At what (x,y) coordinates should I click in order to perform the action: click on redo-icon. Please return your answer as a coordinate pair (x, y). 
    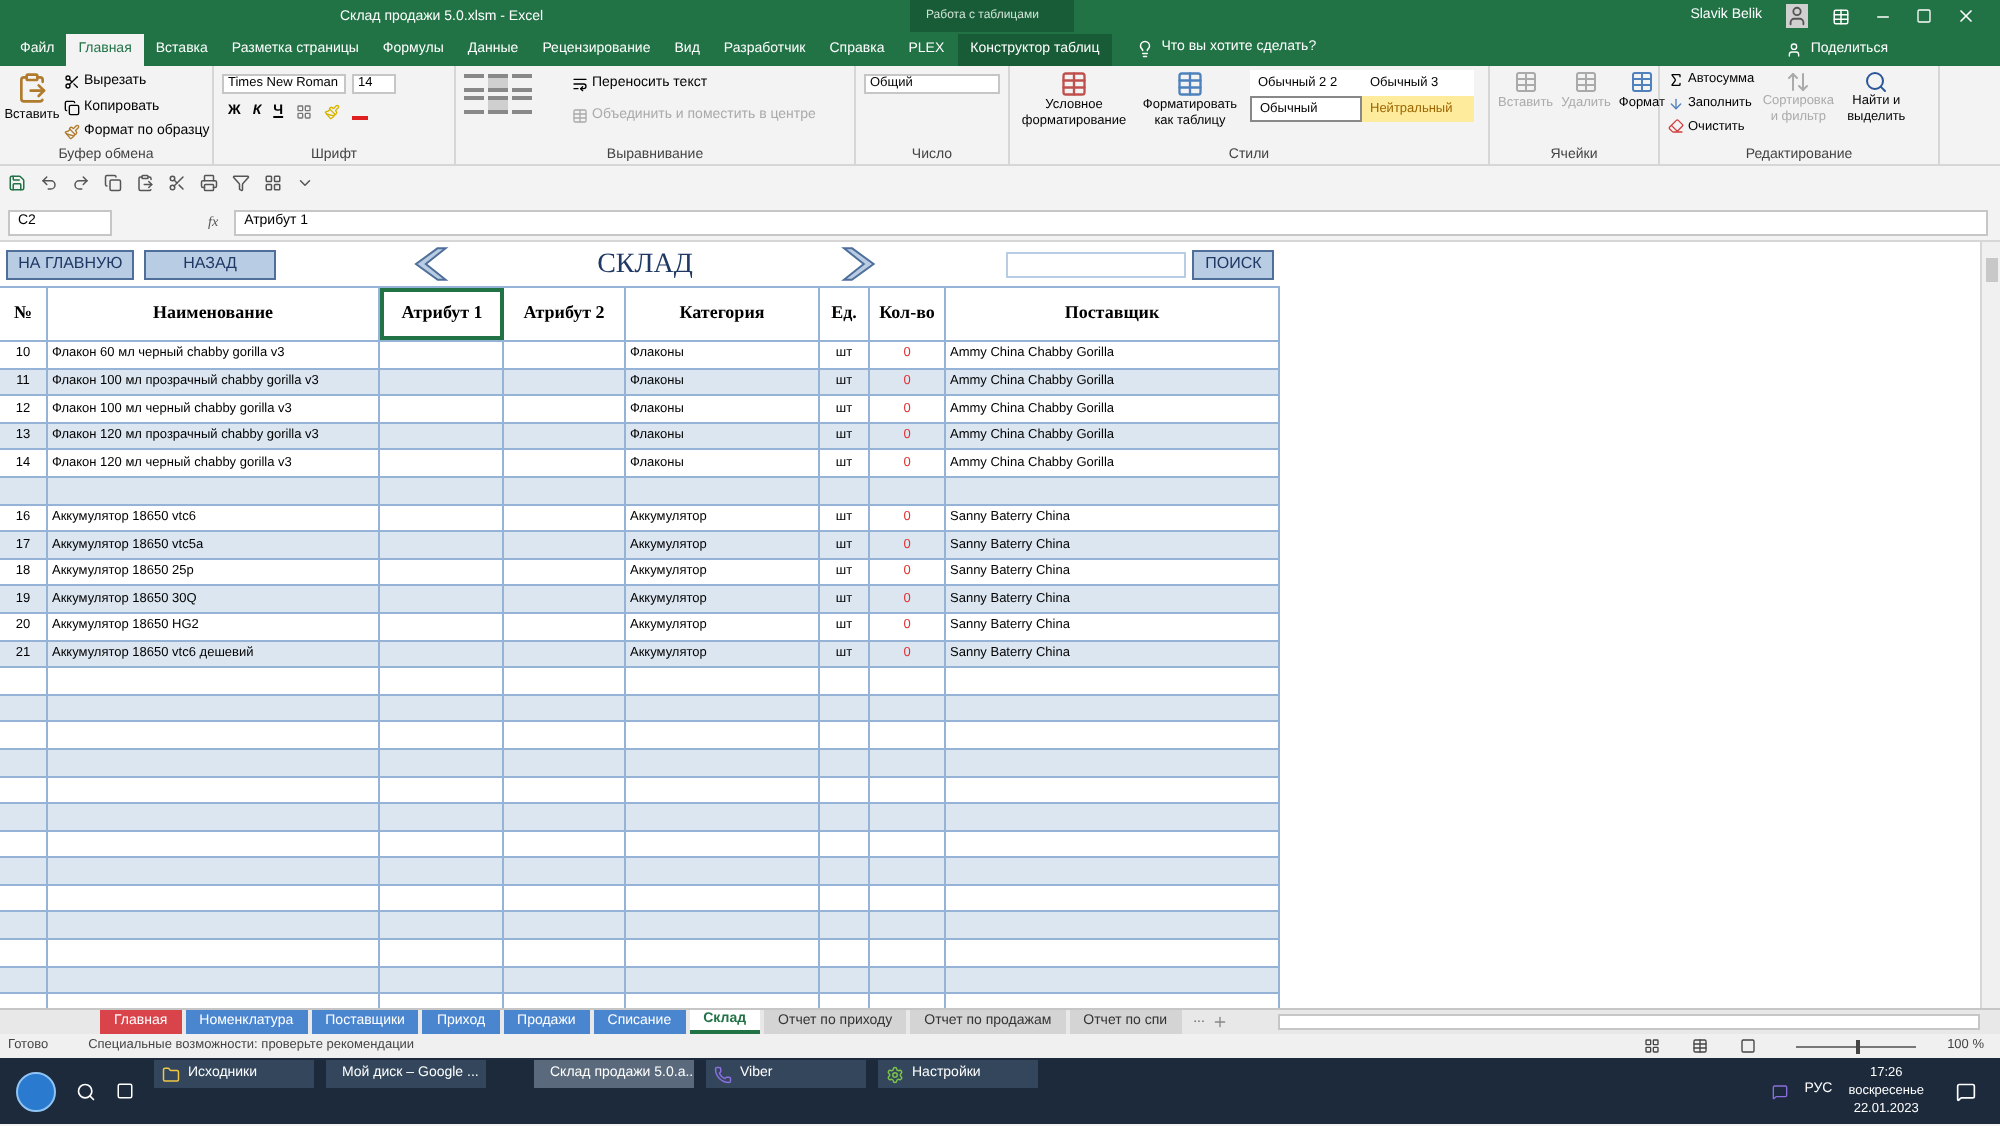
    Looking at the image, I should click on (81, 183).